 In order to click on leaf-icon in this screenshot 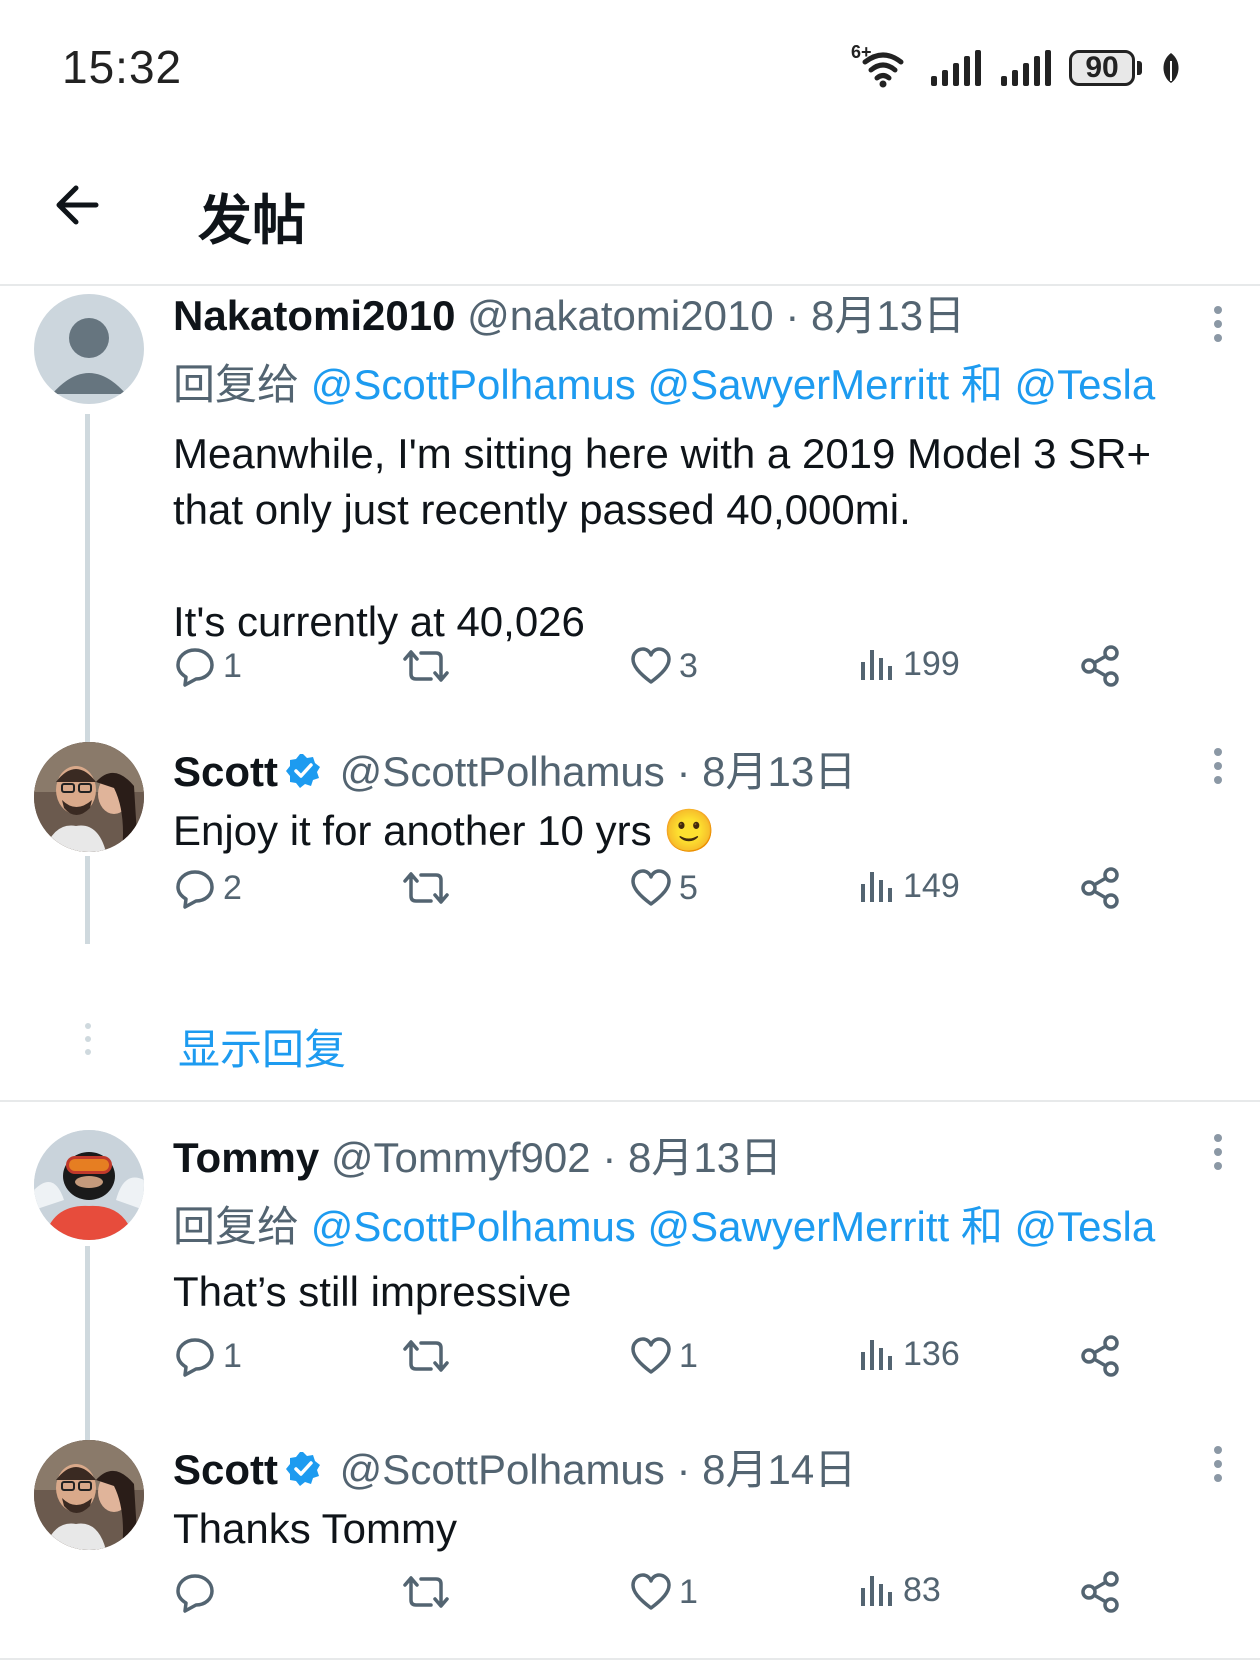, I will do `click(1171, 68)`.